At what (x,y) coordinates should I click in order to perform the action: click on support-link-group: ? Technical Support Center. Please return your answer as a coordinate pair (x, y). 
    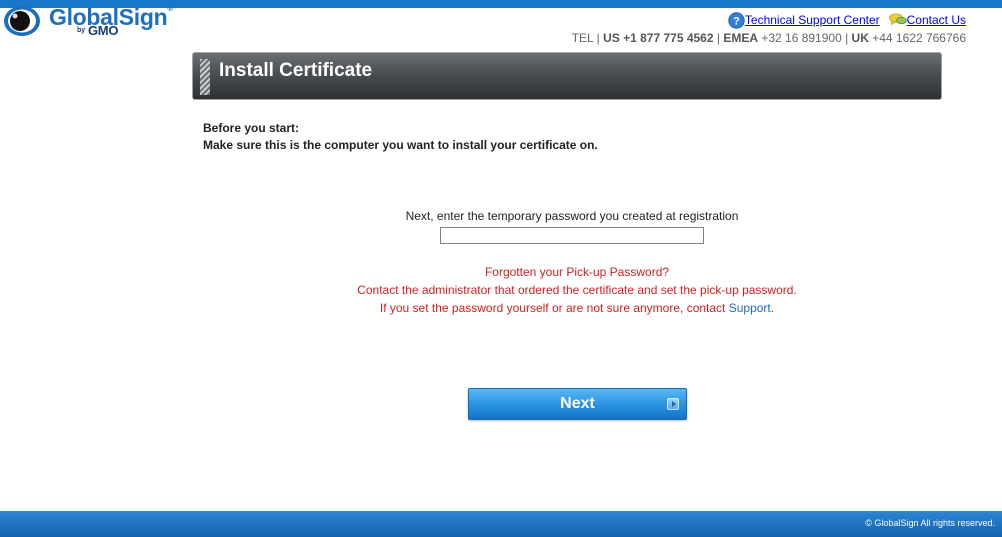
    Looking at the image, I should click on (804, 20).